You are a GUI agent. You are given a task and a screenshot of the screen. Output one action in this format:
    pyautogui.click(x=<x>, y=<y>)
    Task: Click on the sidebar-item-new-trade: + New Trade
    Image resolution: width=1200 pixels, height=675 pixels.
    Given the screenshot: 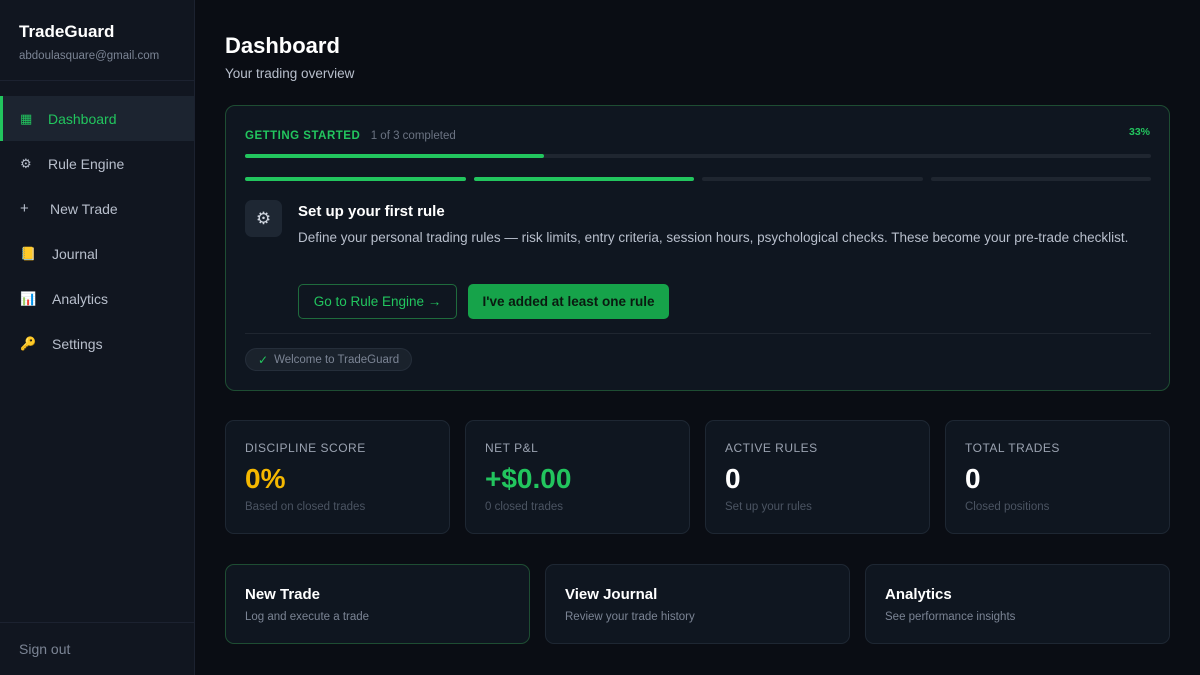 What is the action you would take?
    pyautogui.click(x=97, y=208)
    